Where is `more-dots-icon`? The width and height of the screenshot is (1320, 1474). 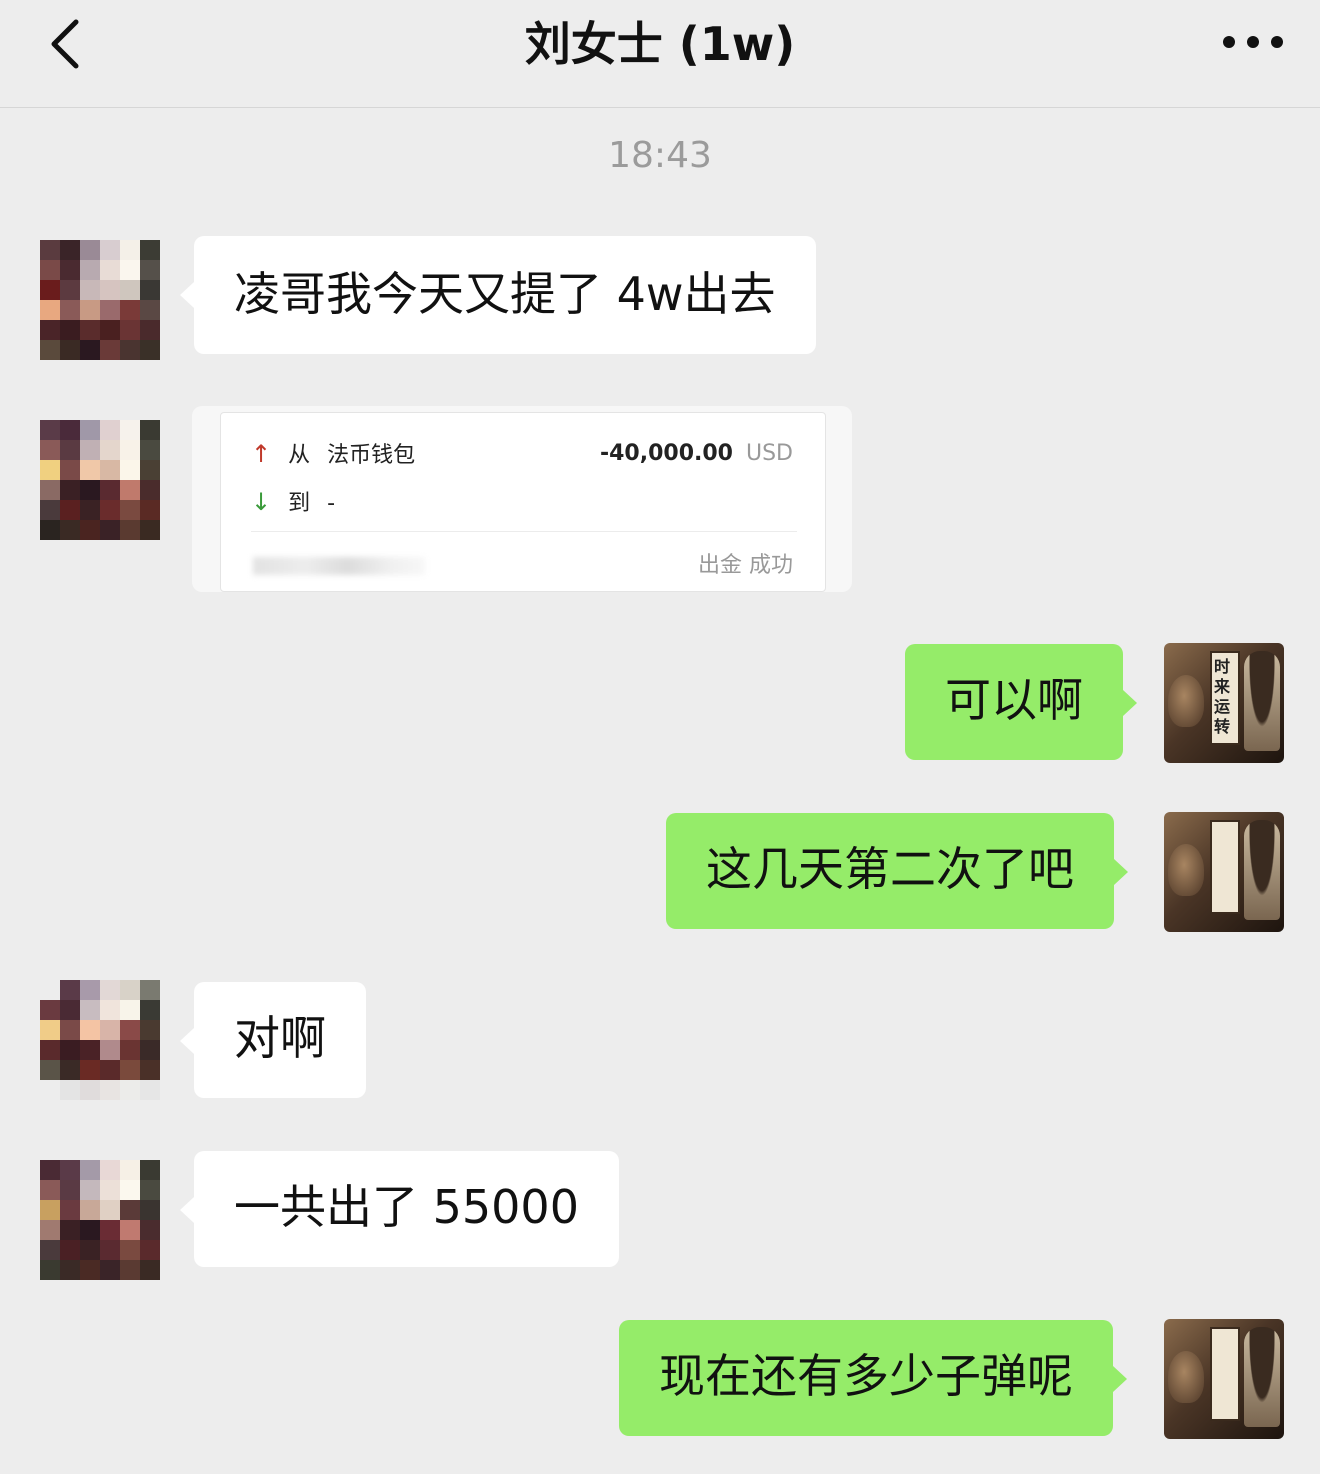
more-dots-icon is located at coordinates (1253, 42).